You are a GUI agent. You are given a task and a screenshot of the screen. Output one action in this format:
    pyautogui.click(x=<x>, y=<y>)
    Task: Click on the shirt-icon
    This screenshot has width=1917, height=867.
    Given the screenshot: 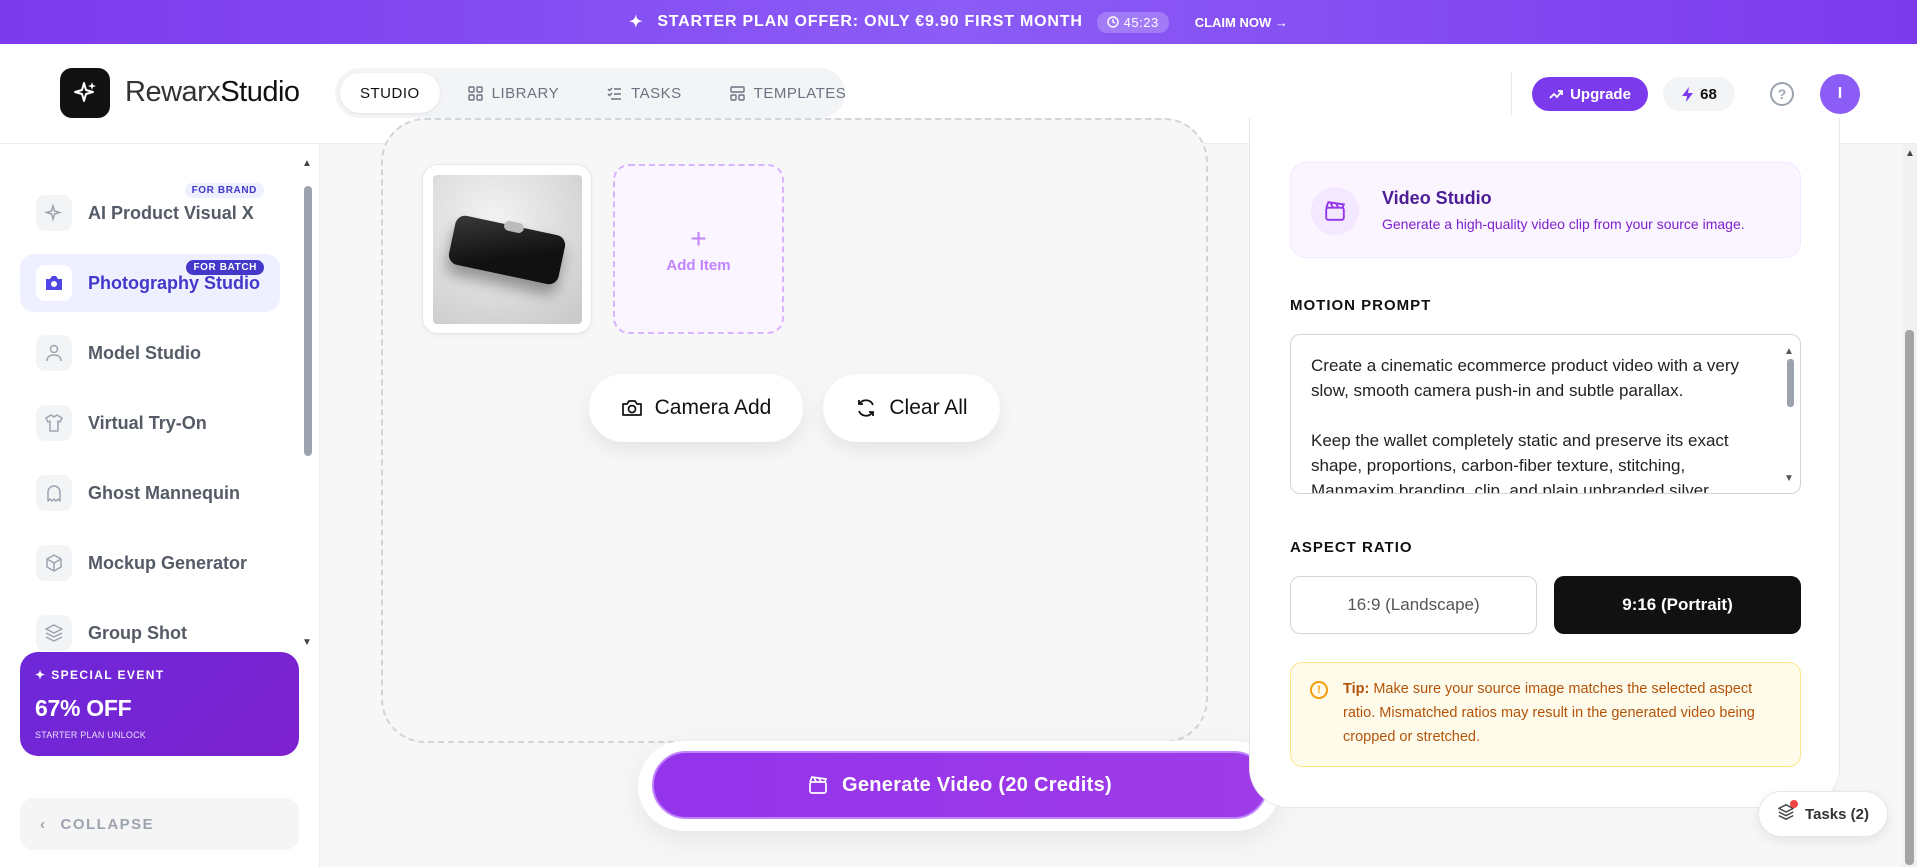 What is the action you would take?
    pyautogui.click(x=54, y=423)
    